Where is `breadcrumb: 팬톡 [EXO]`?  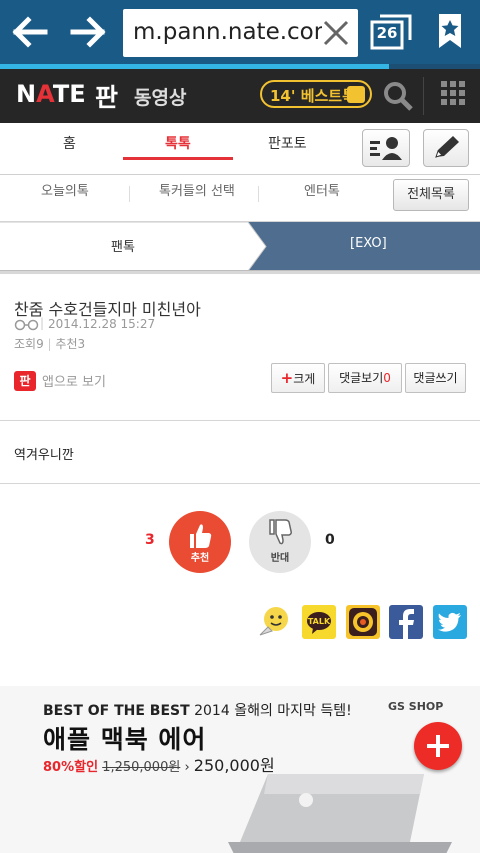 breadcrumb: 팬톡 [EXO] is located at coordinates (240, 246).